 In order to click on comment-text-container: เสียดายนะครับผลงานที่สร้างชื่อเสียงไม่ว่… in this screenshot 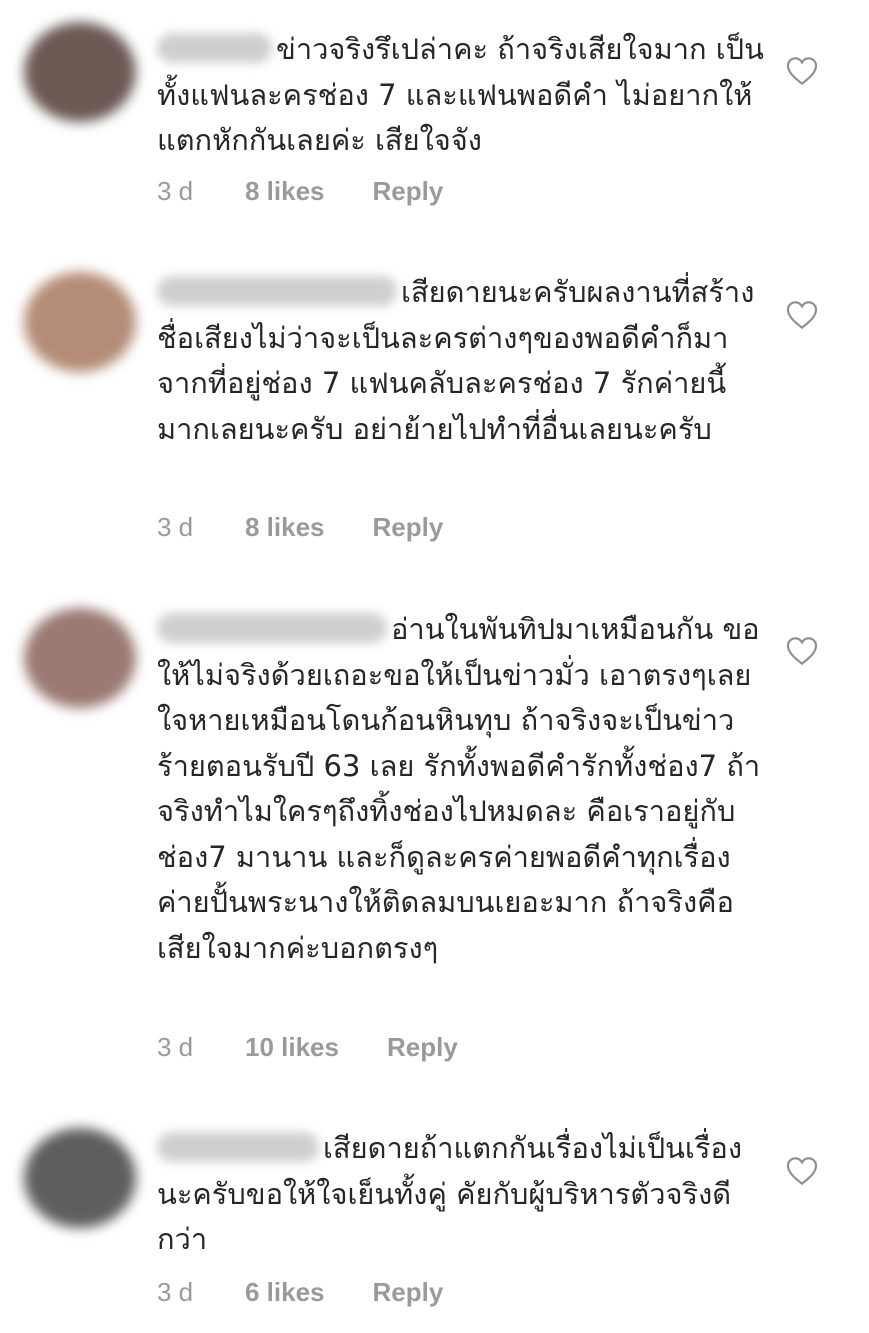, I will do `click(462, 361)`.